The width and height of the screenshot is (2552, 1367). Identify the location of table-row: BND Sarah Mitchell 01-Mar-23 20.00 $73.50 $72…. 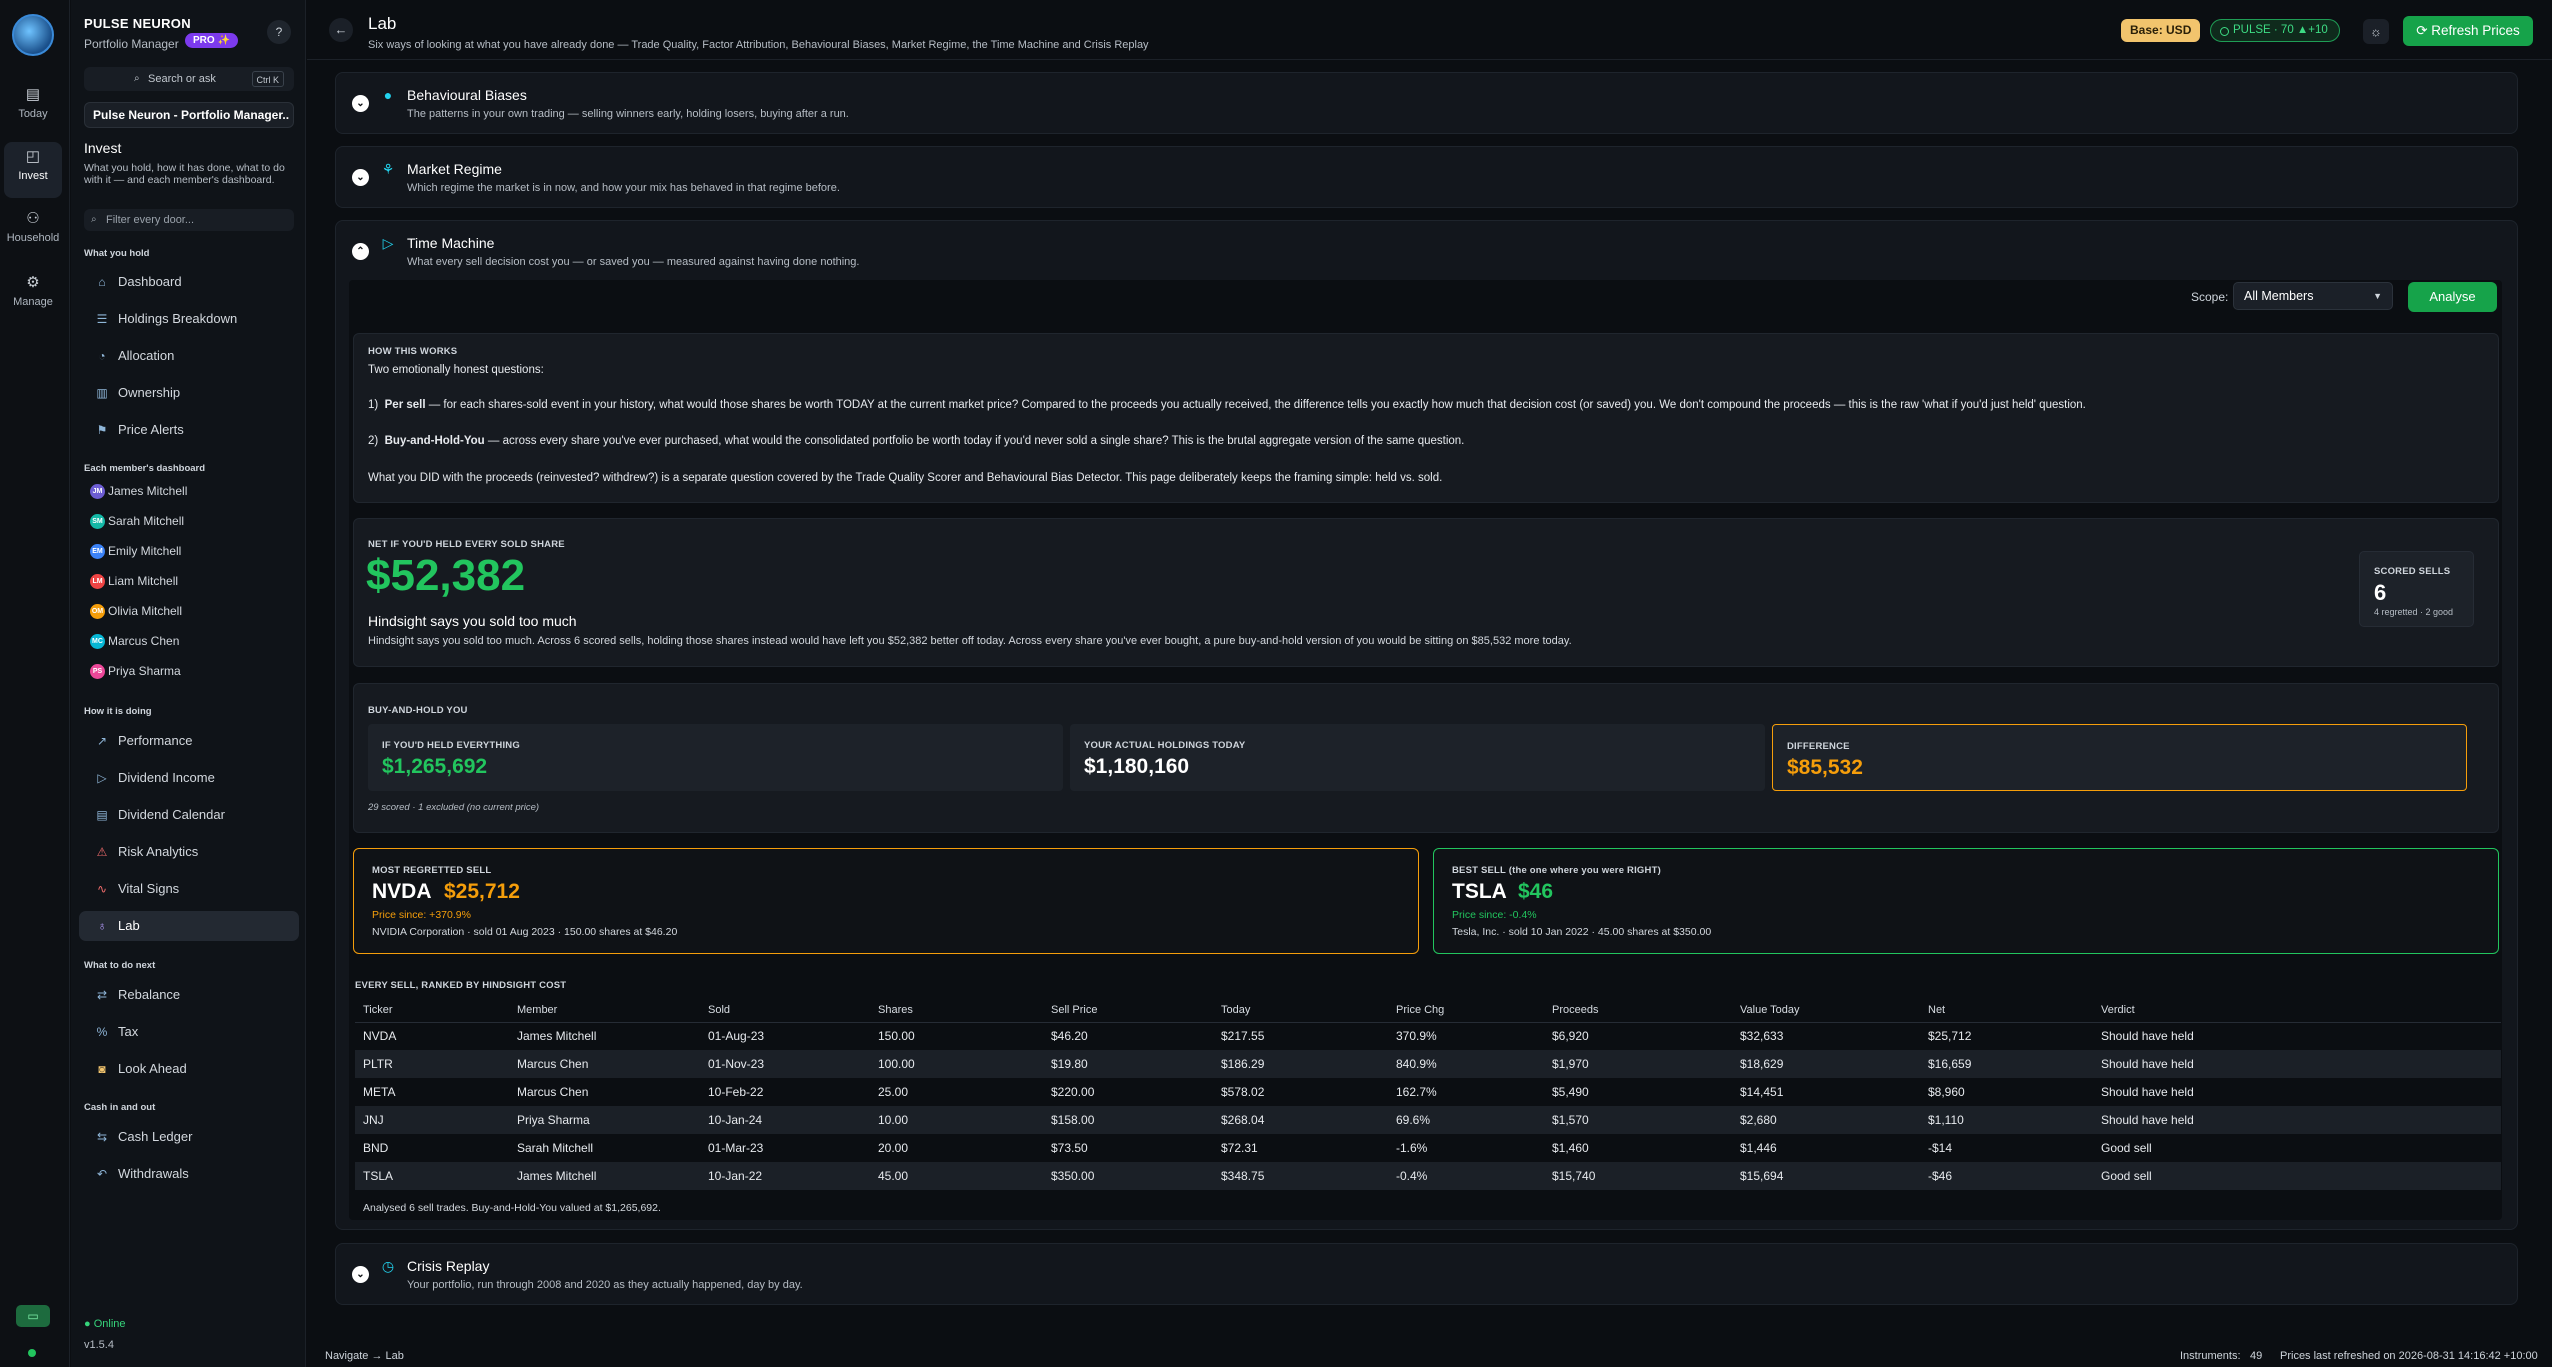
(1428, 1148).